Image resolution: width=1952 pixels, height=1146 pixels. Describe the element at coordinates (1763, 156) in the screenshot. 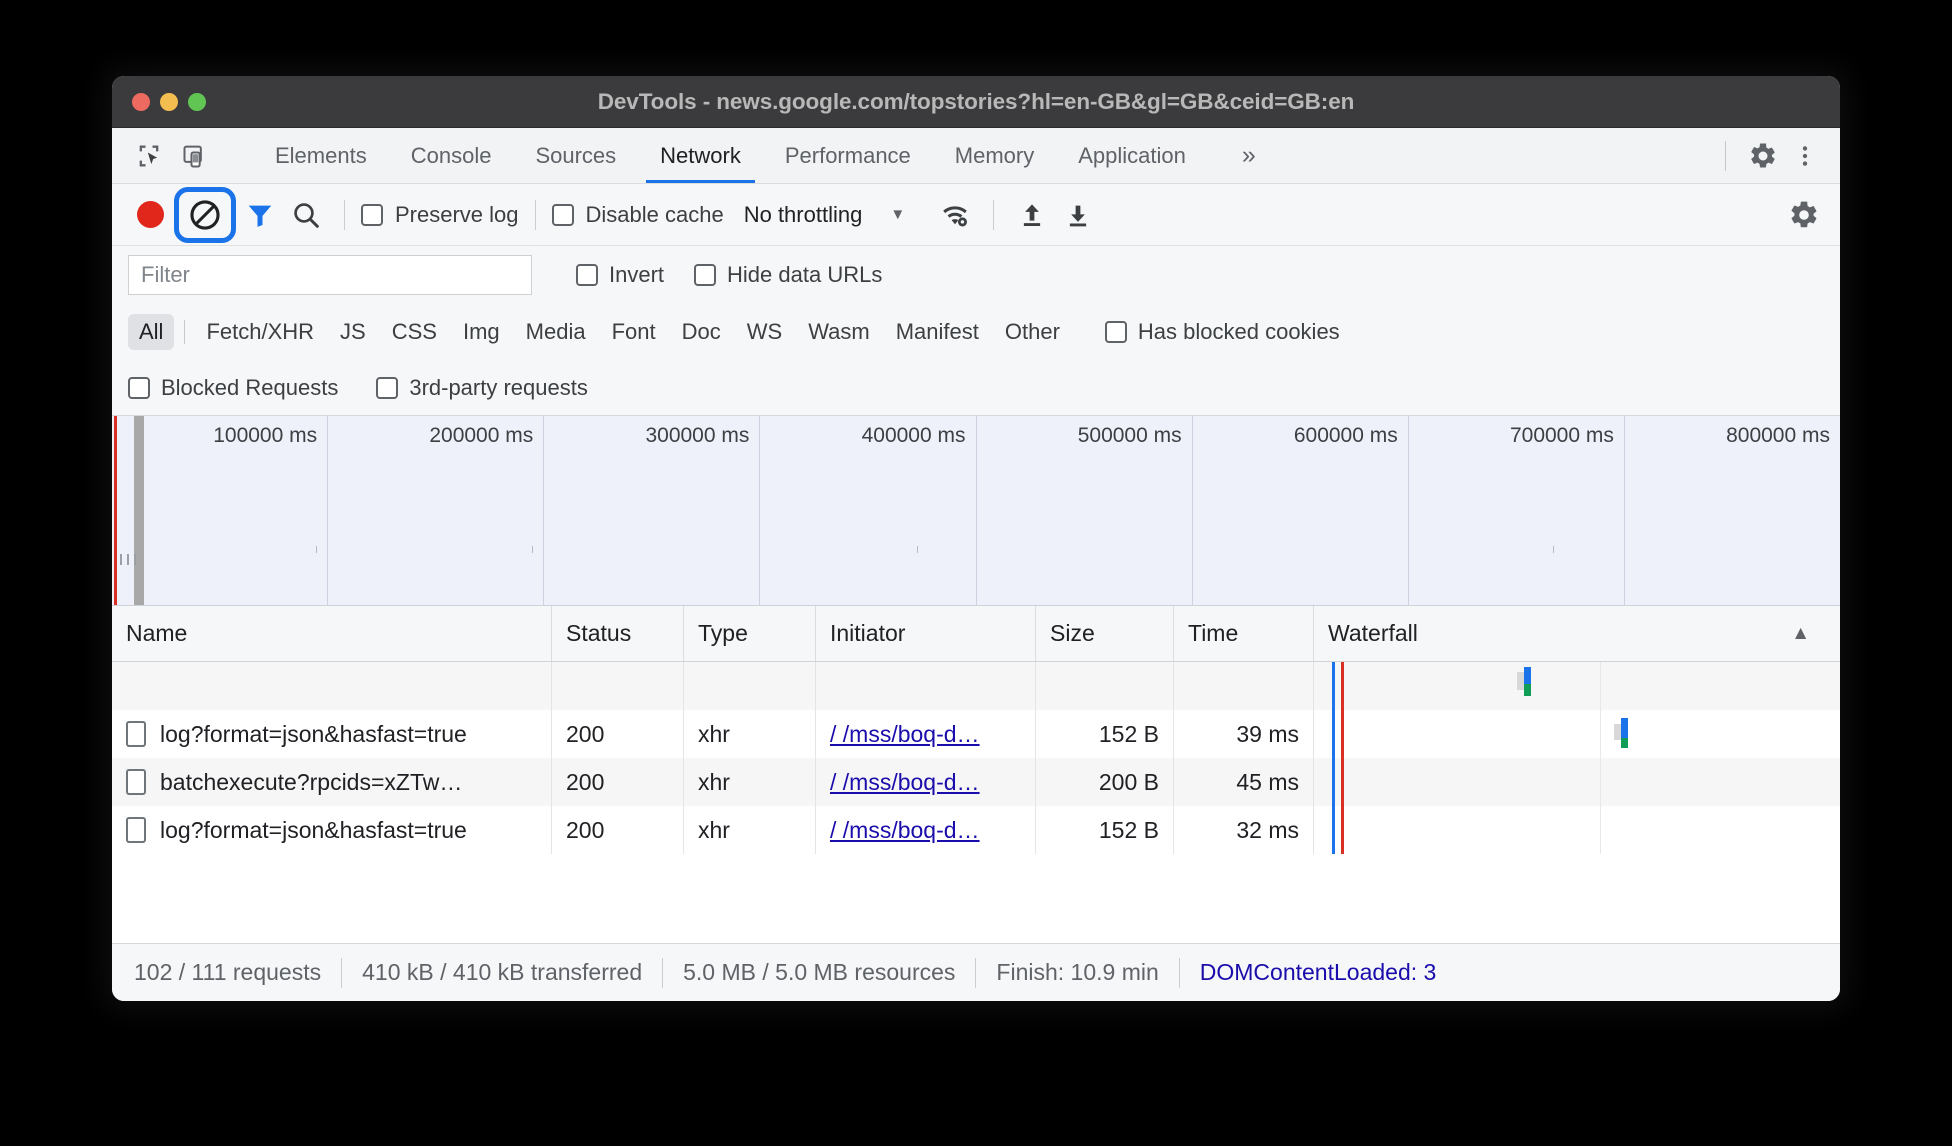

I see `settings-gear-icon` at that location.